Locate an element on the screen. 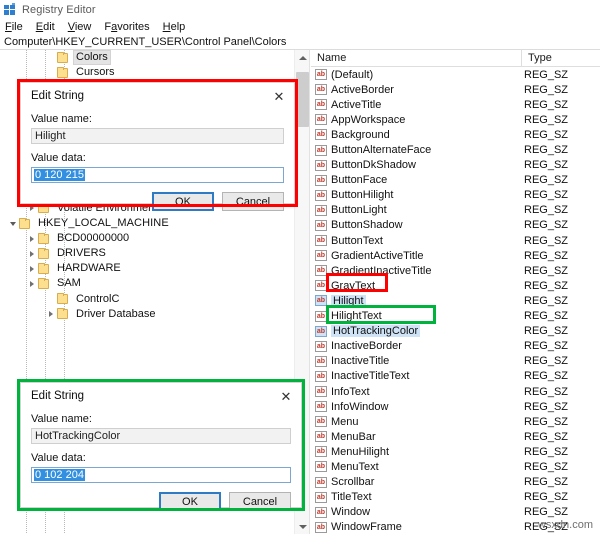 The image size is (600, 534). menu-item-edit: Edit is located at coordinates (49, 27).